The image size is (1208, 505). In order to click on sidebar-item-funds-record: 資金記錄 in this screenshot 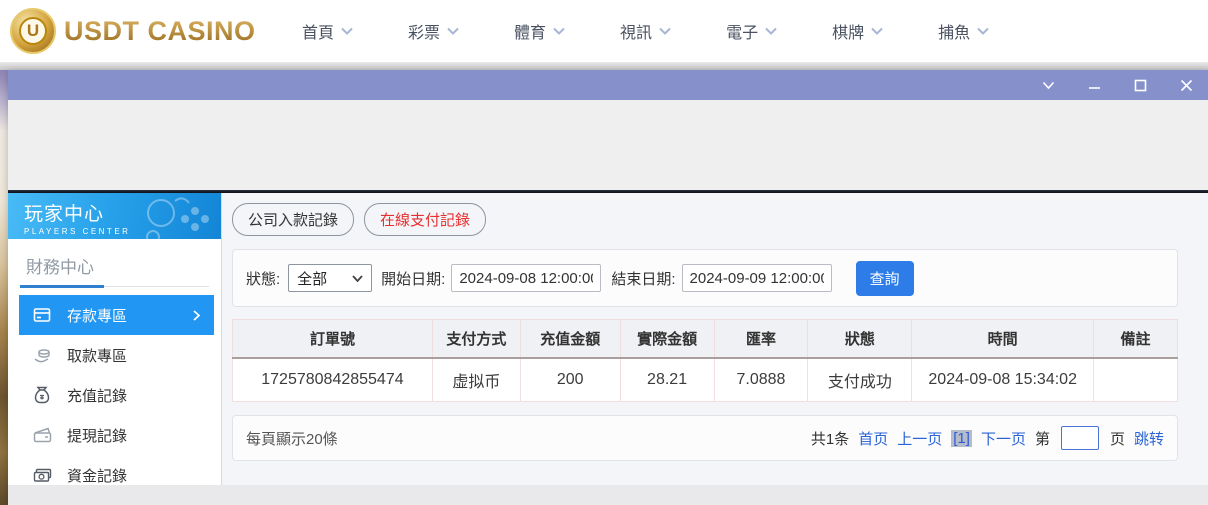, I will do `click(114, 470)`.